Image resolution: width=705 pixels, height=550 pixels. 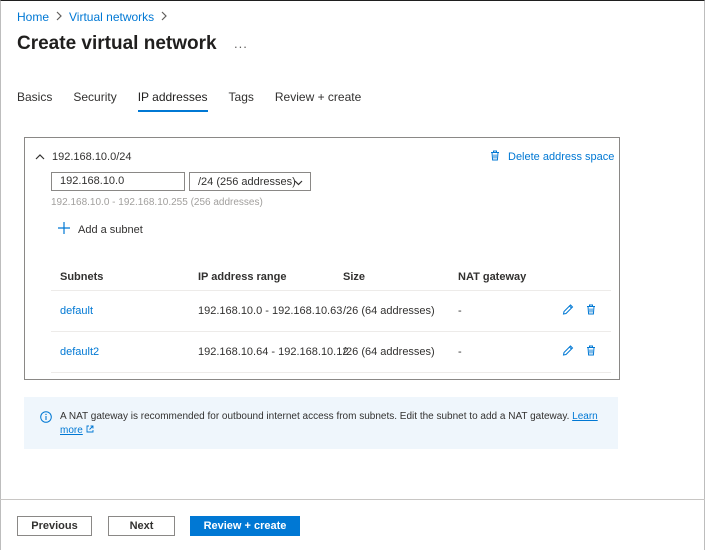 I want to click on subnet-name-link: default, so click(x=76, y=311).